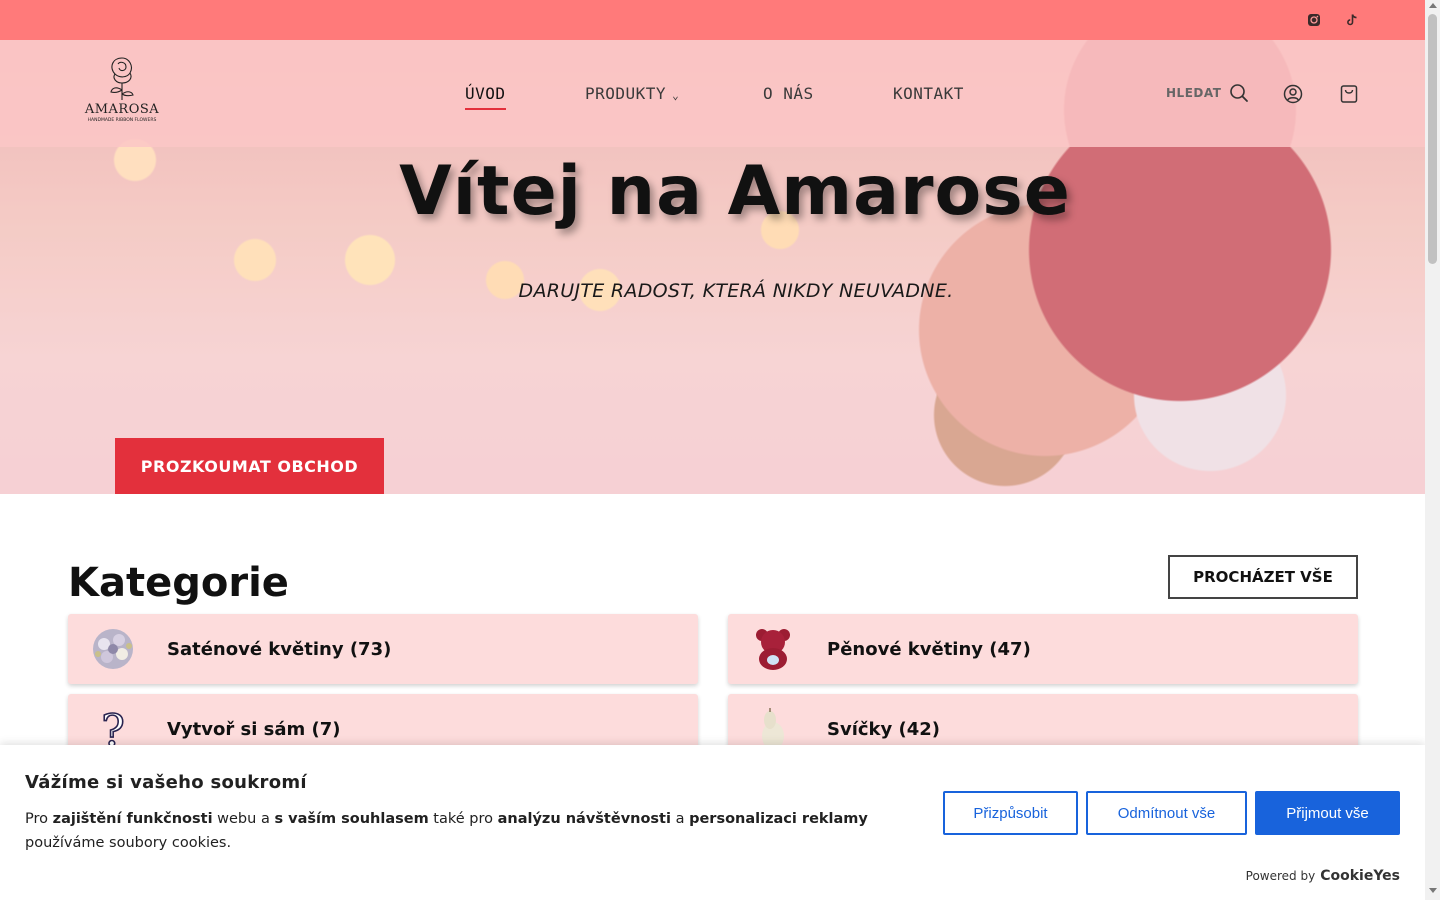 The height and width of the screenshot is (900, 1440). Describe the element at coordinates (1433, 5) in the screenshot. I see `scroll-up-arrow-icon` at that location.